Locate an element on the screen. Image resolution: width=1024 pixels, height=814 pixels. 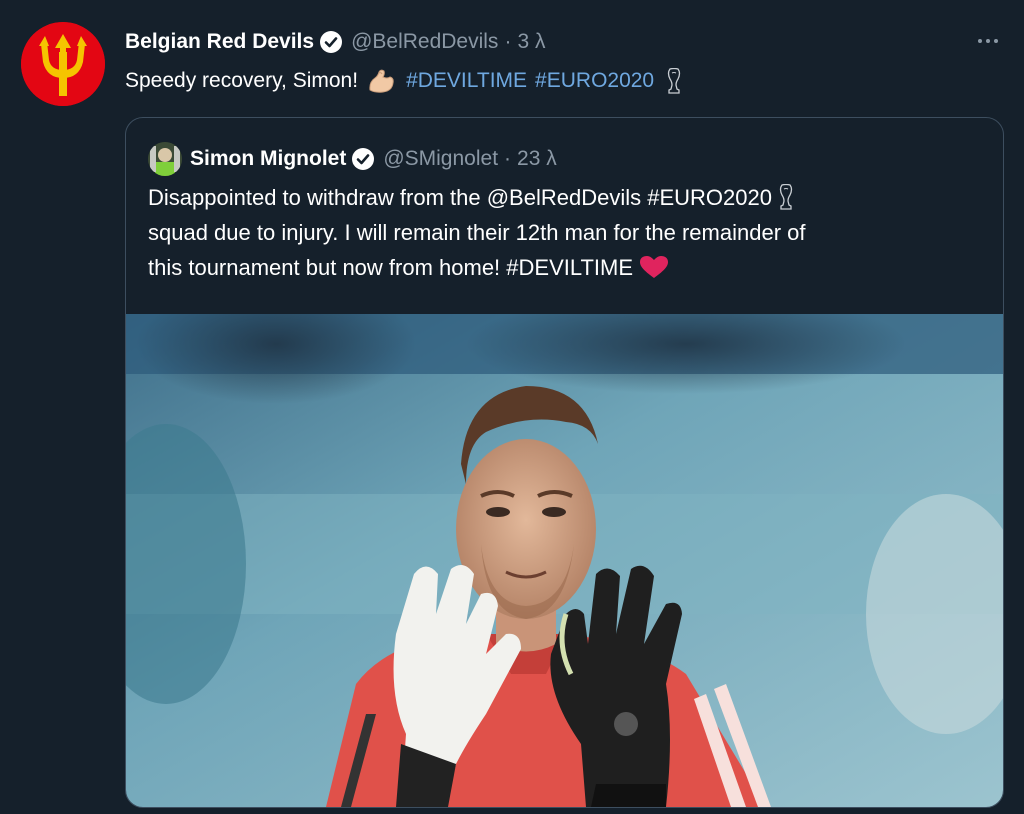
quoted-tweet-header: Simon Mignolet @SMignolet · 23 λ is located at coordinates (352, 159).